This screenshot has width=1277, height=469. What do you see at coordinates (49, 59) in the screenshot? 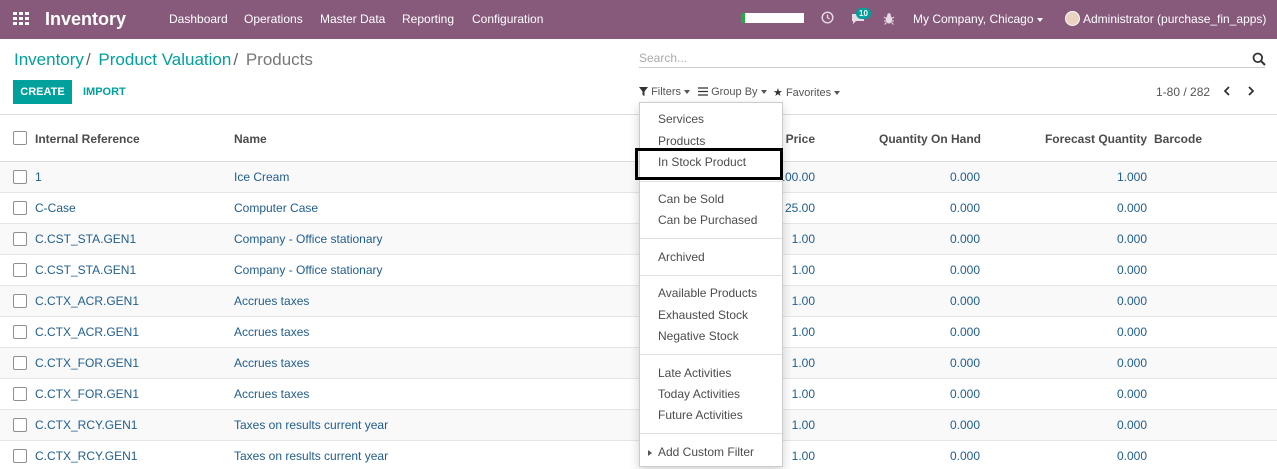
I see `breadcrumb-inventory: Inventory` at bounding box center [49, 59].